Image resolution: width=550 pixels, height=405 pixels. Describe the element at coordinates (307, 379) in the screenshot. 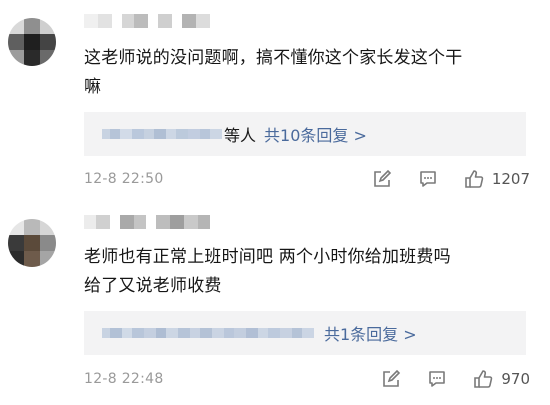

I see `comment-meta: 12-8 22:48 970` at that location.